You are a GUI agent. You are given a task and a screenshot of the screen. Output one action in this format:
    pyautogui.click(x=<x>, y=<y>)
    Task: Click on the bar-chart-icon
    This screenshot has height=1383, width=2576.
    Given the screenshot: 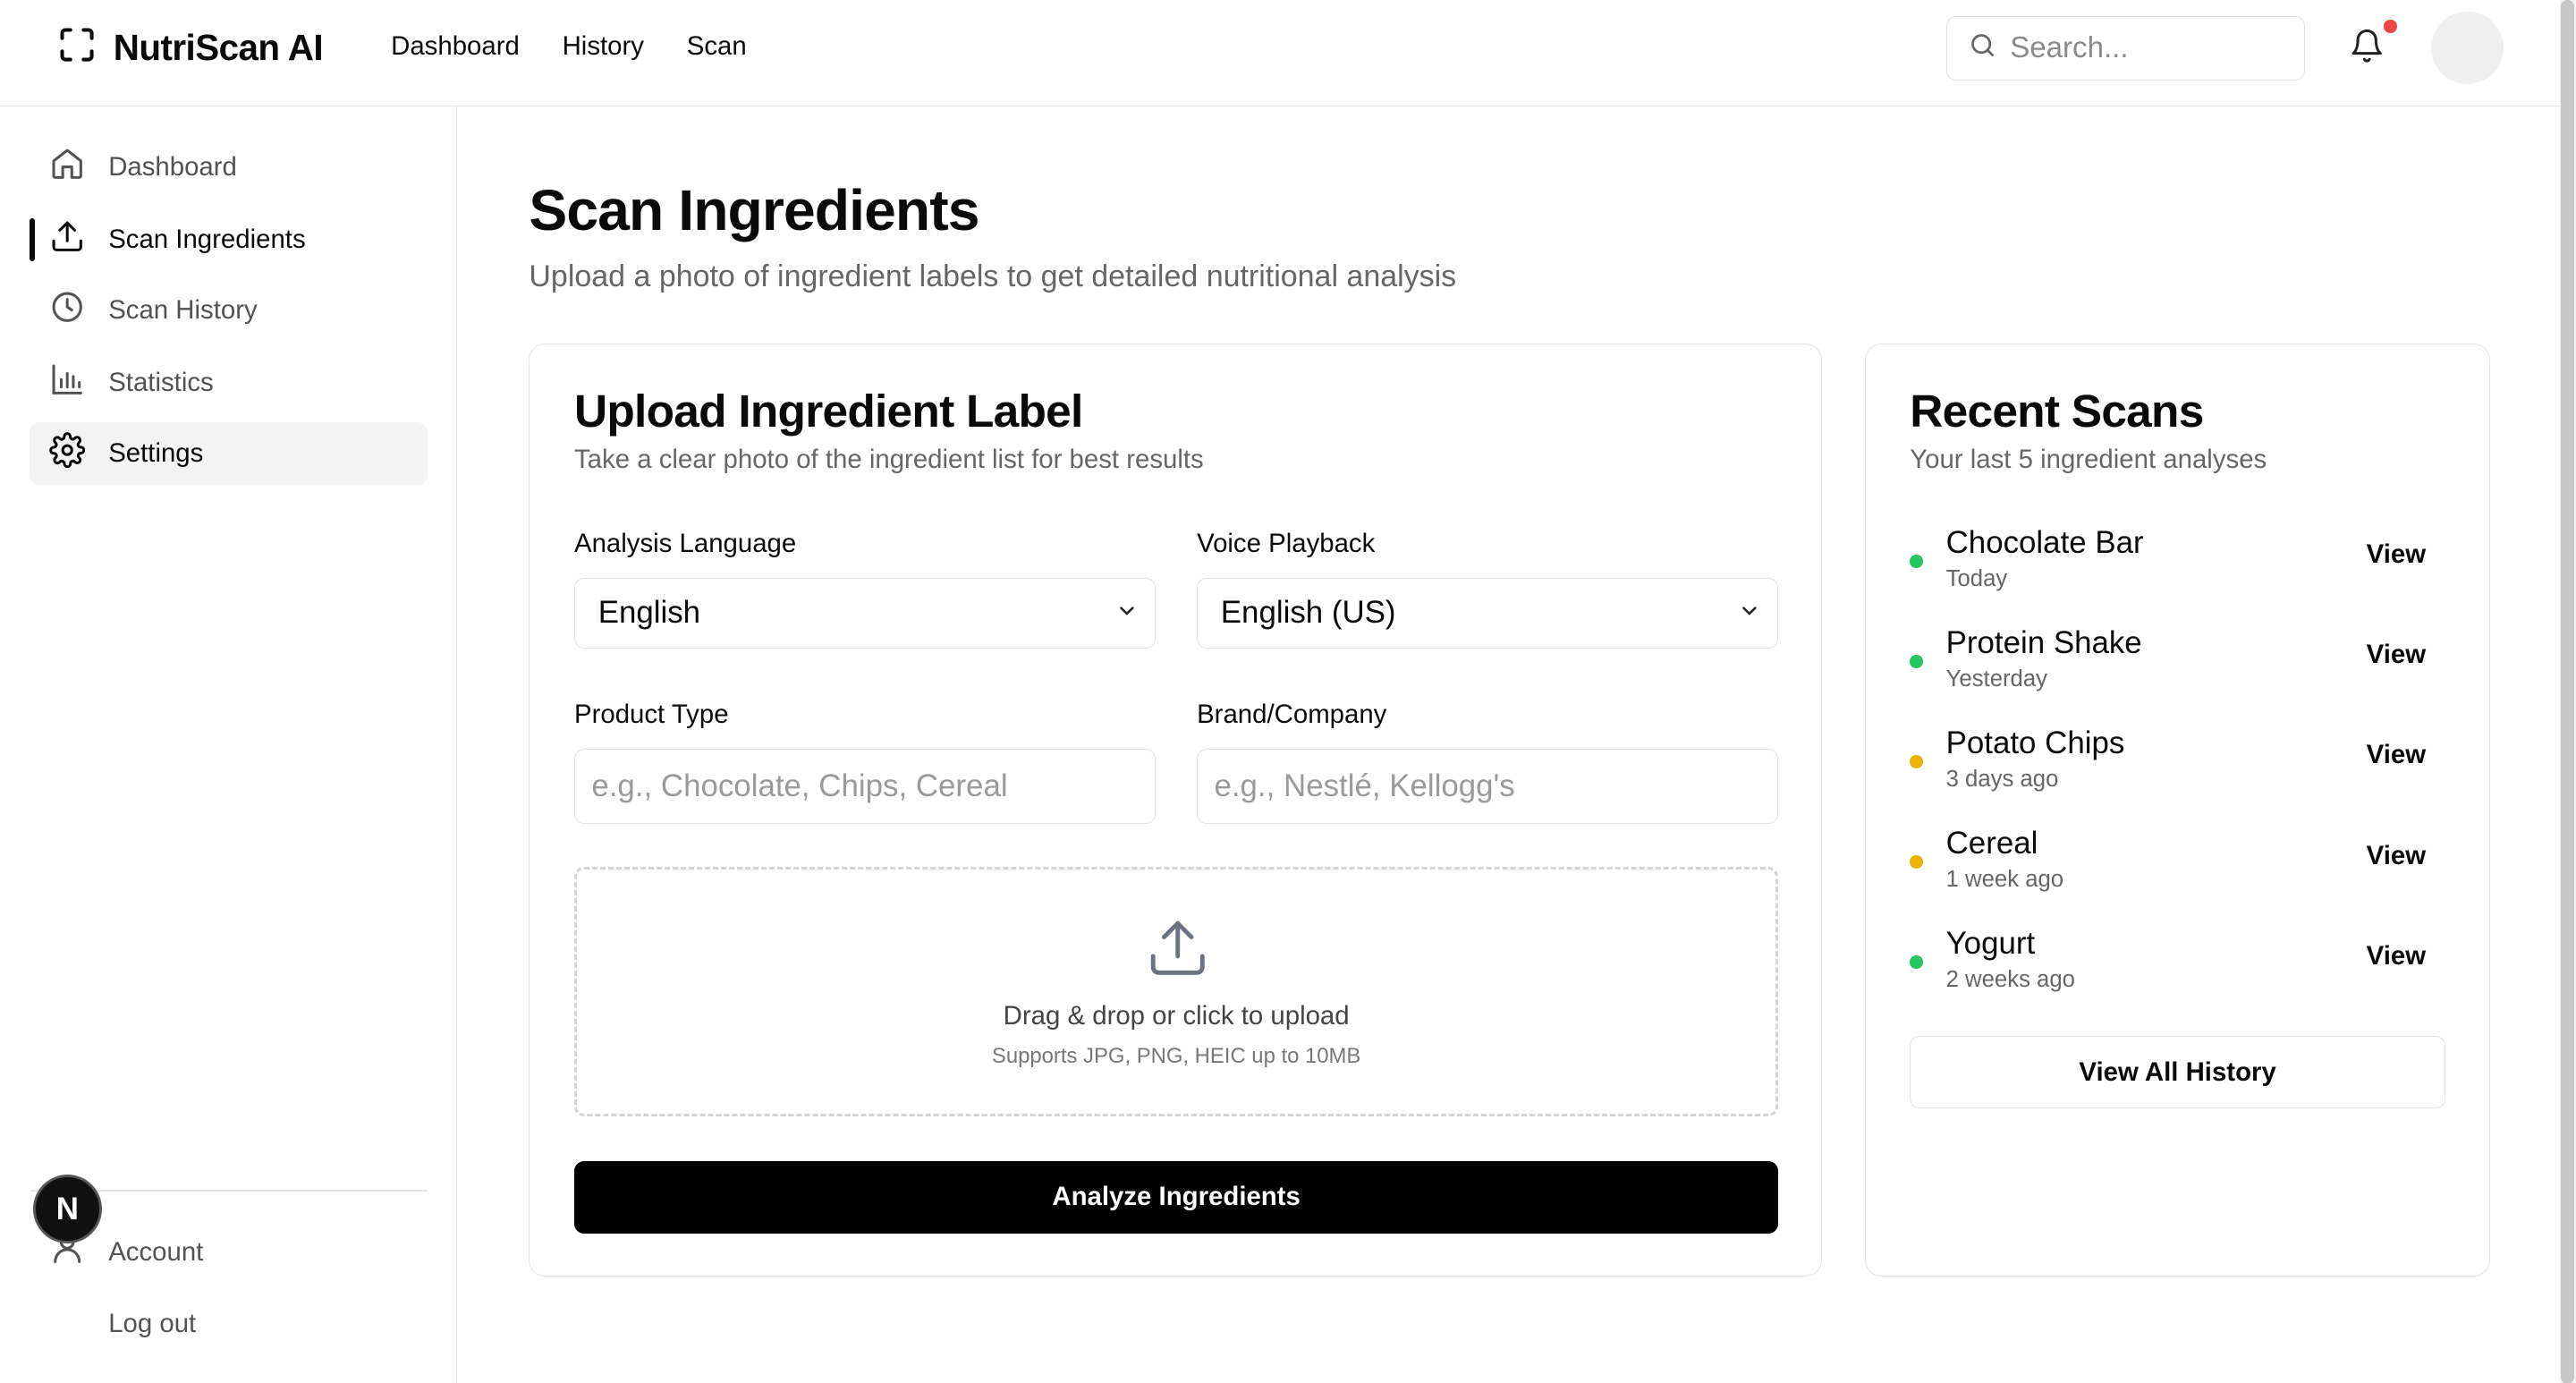 What is the action you would take?
    pyautogui.click(x=67, y=383)
    